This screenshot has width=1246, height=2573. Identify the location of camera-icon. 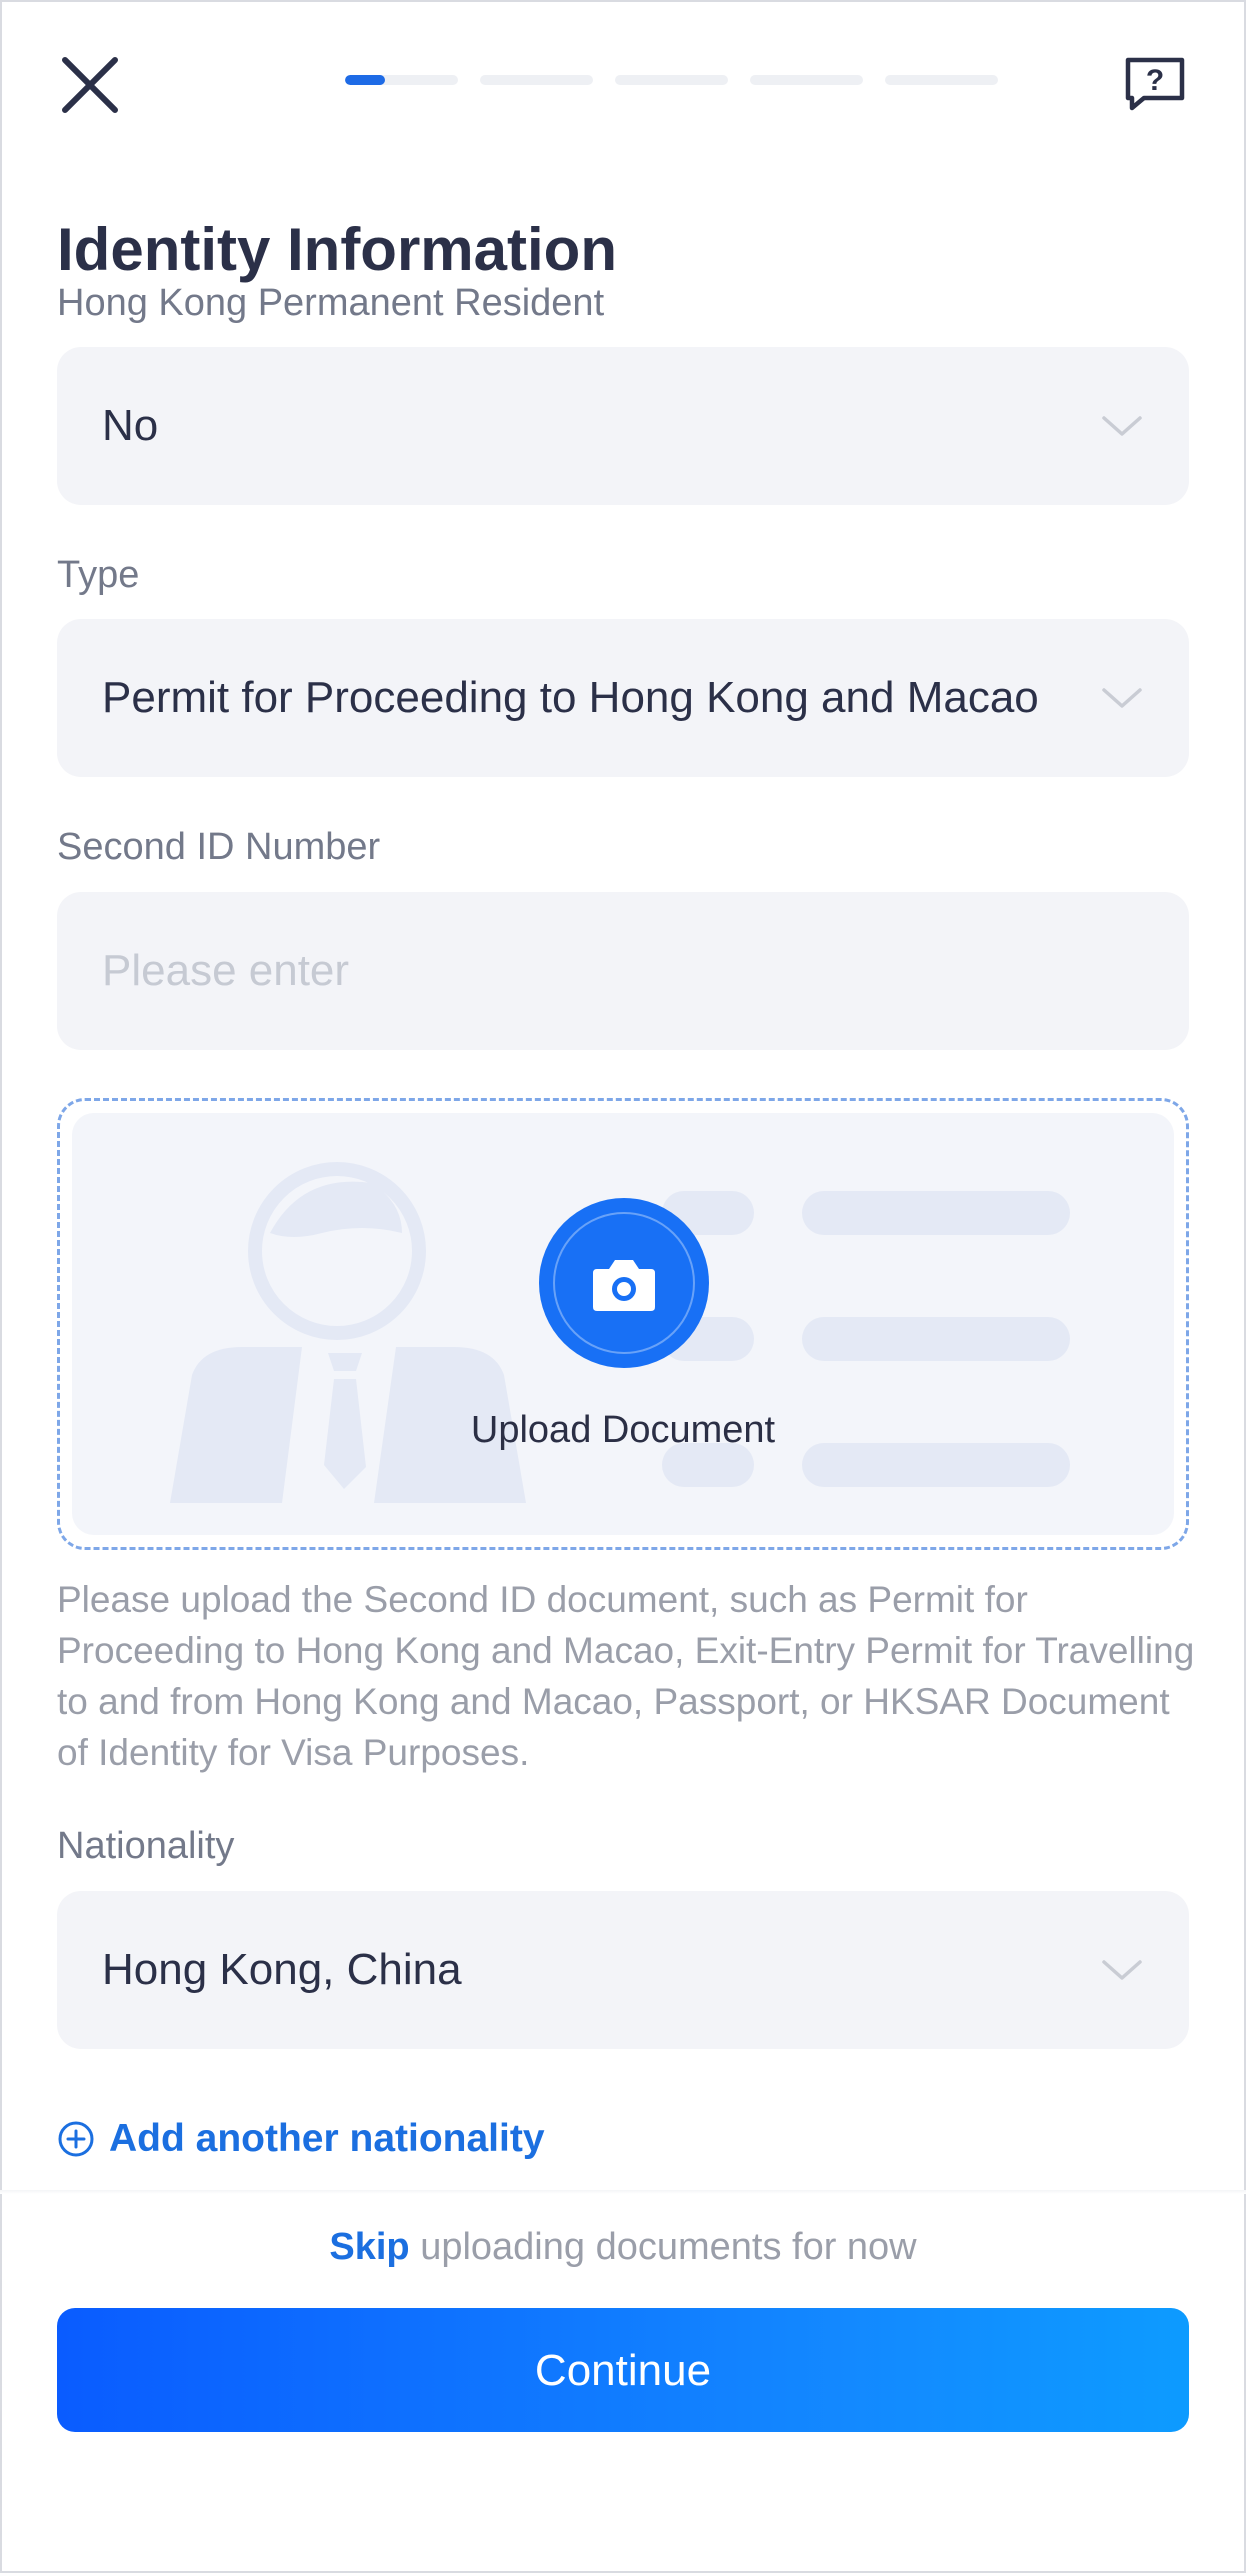
(624, 1285).